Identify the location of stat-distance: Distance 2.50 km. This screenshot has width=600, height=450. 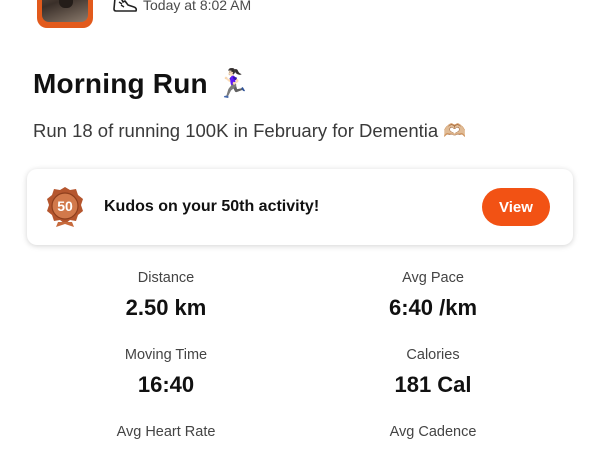
(166, 295).